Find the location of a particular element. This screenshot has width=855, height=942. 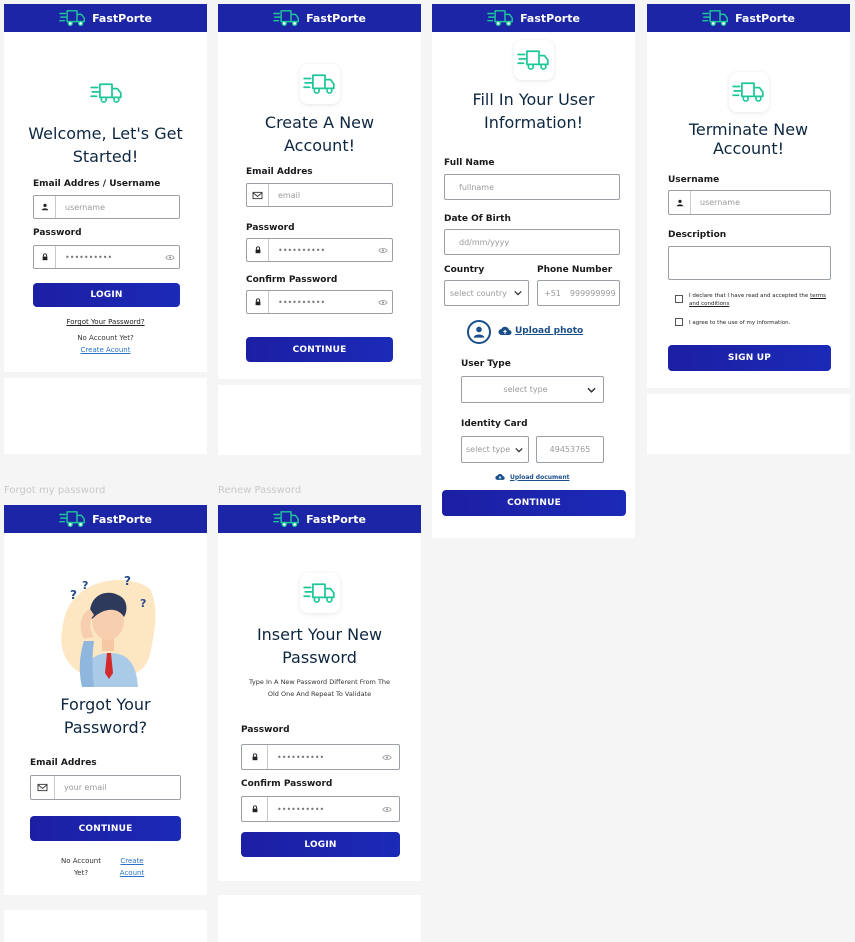

phone-field: +51 999999999 is located at coordinates (578, 293).